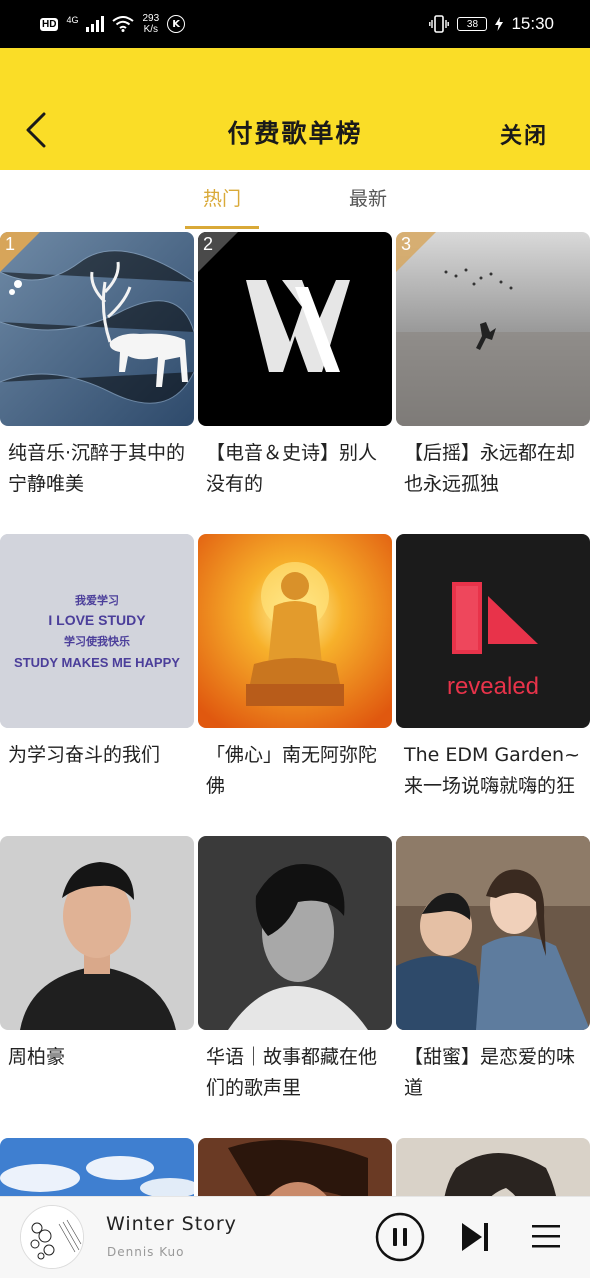  What do you see at coordinates (492, 770) in the screenshot?
I see `playlist-title: The EDM Garden~来一场说嗨就嗨的狂` at bounding box center [492, 770].